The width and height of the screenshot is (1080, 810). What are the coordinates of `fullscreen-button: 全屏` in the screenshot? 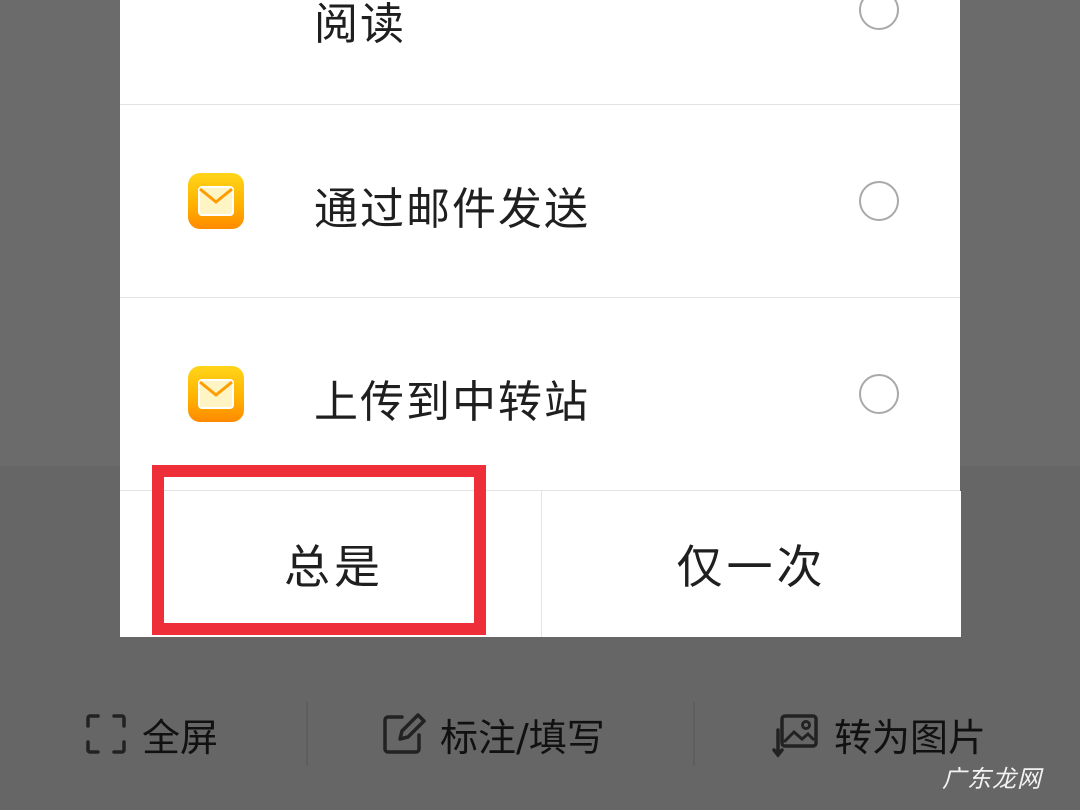 It's located at (151, 734).